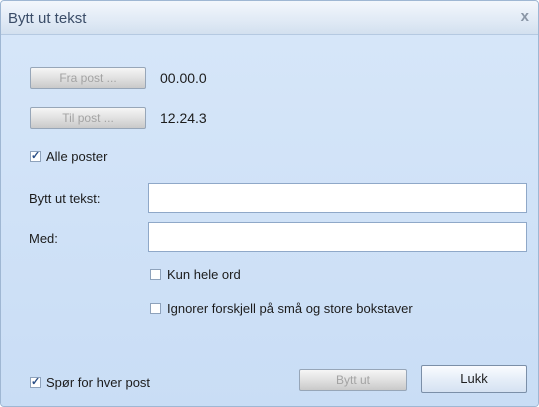 The width and height of the screenshot is (539, 407). Describe the element at coordinates (155, 308) in the screenshot. I see `ignore-case-checkbox` at that location.